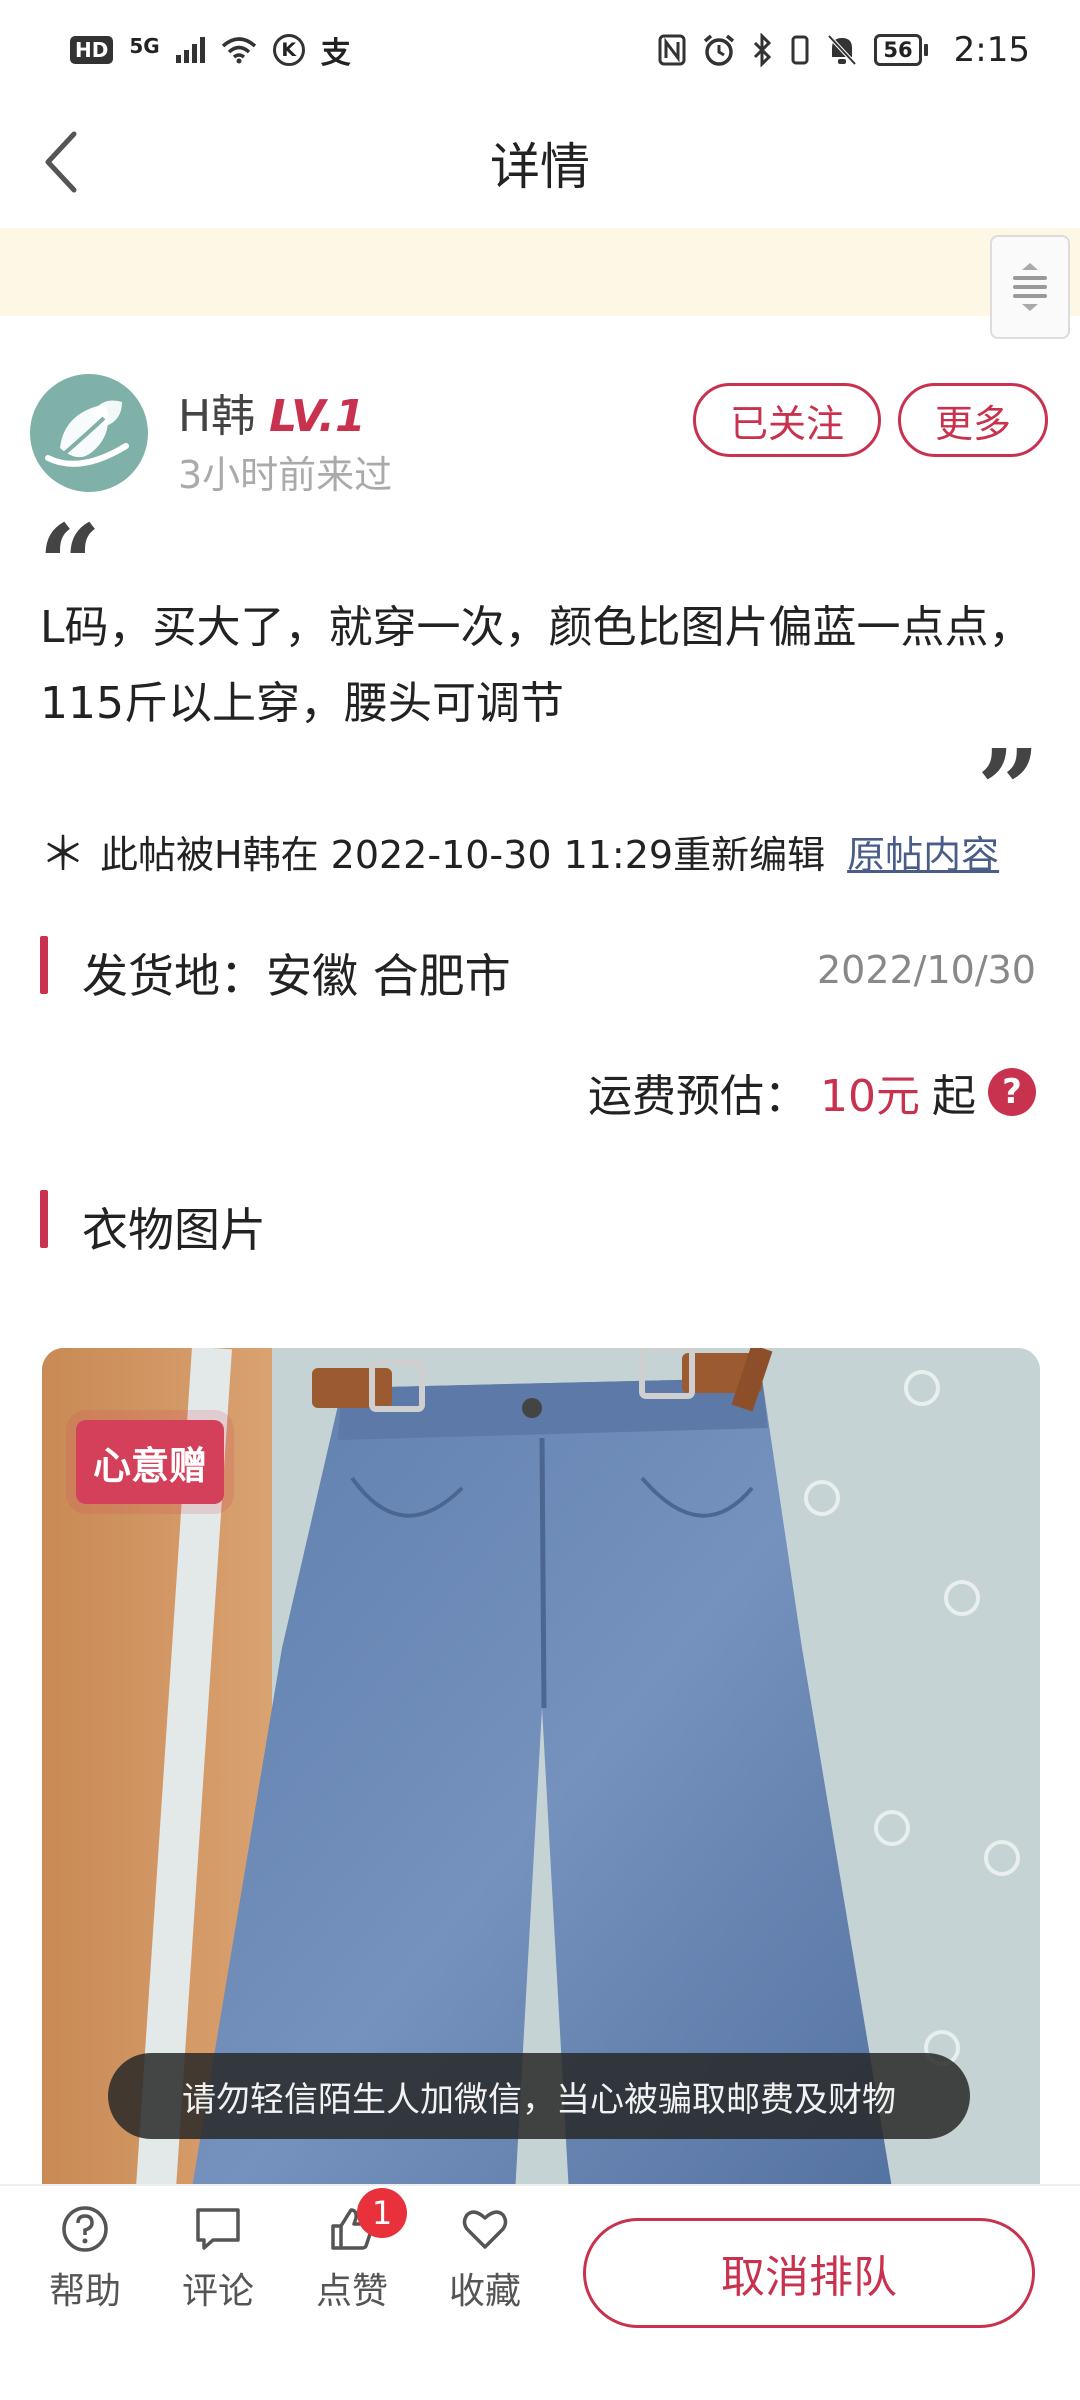 Image resolution: width=1080 pixels, height=2400 pixels. Describe the element at coordinates (174, 1230) in the screenshot. I see `photos-section-title: 衣物图片` at that location.